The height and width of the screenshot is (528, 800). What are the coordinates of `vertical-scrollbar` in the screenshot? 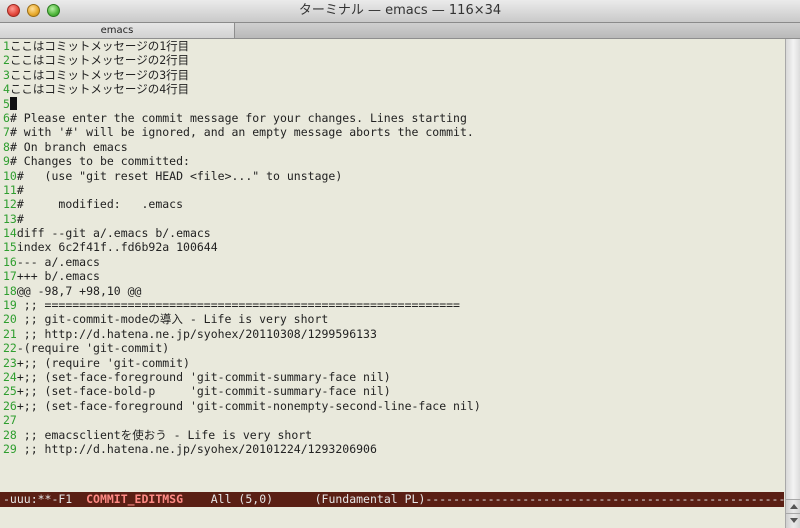 It's located at (792, 283).